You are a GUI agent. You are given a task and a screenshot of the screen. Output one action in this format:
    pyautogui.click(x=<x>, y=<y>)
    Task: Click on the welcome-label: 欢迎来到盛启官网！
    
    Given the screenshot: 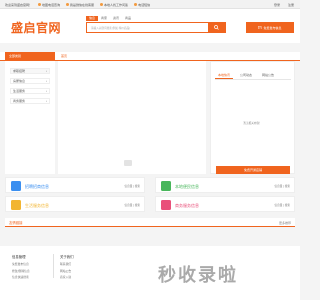 What is the action you would take?
    pyautogui.click(x=19, y=4)
    